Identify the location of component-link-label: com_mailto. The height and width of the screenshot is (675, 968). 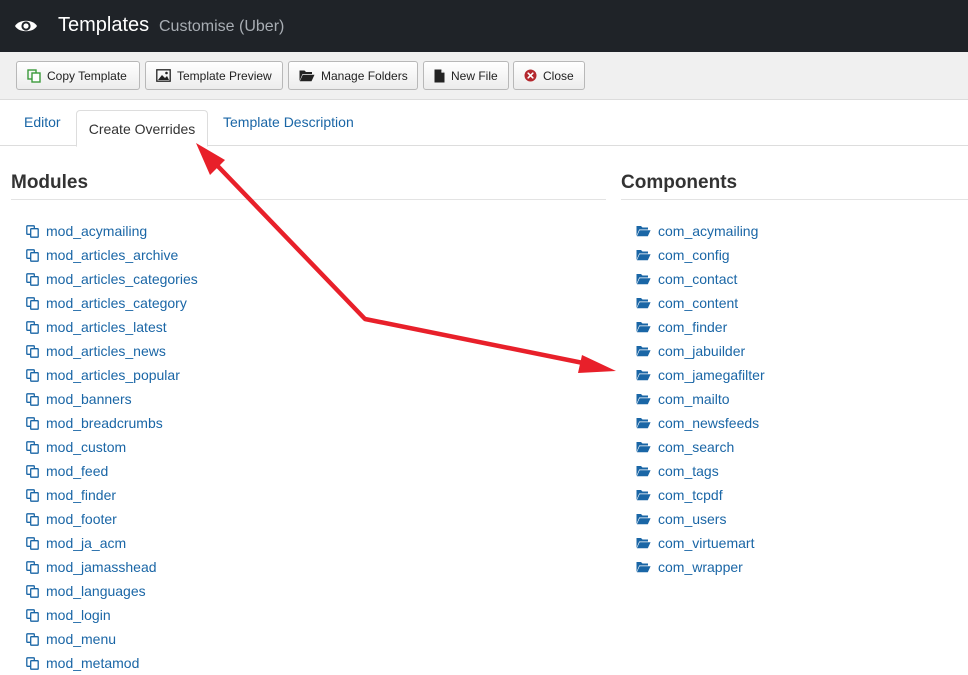
(694, 399).